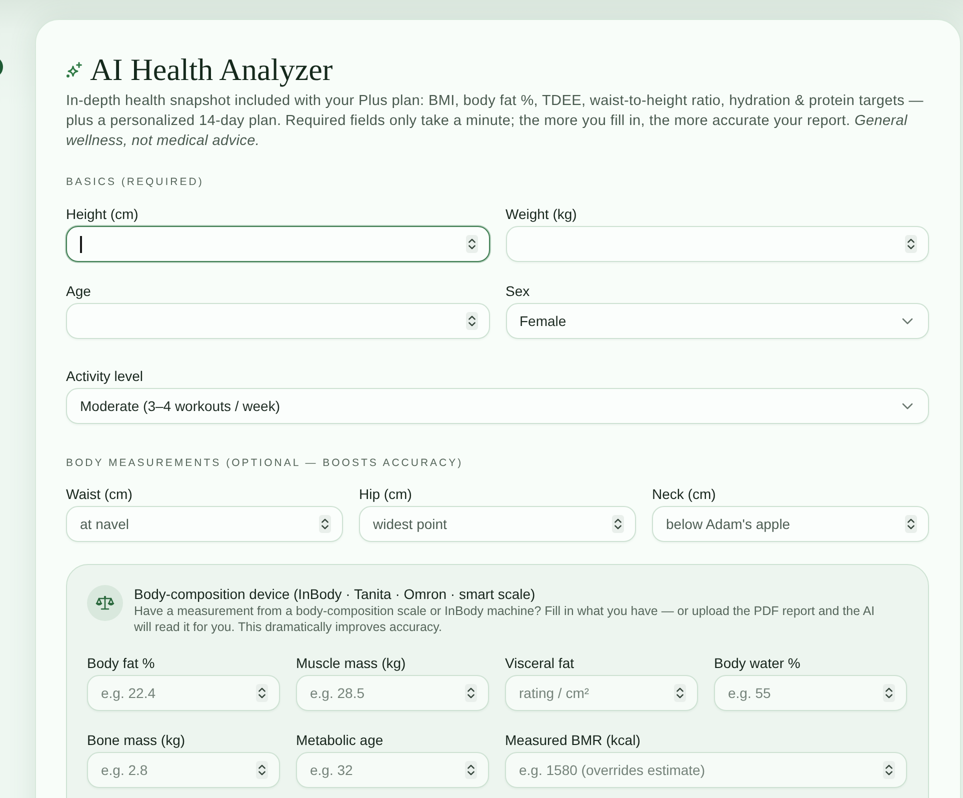 This screenshot has width=963, height=798. Describe the element at coordinates (265, 463) in the screenshot. I see `section-heading: BODY MEASUREMENTS (OPTIONAL — BOOSTS ACCURACY)` at that location.